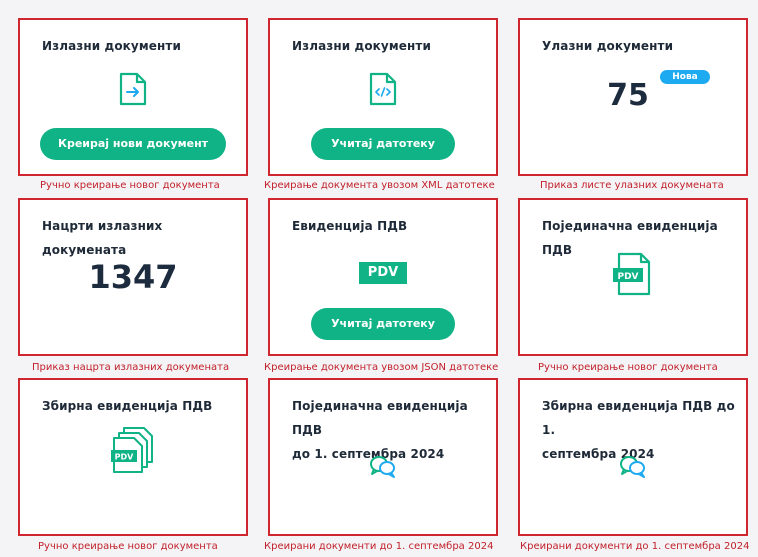 The image size is (758, 557). I want to click on upload-json-file-button: Учитај датотеку, so click(383, 324).